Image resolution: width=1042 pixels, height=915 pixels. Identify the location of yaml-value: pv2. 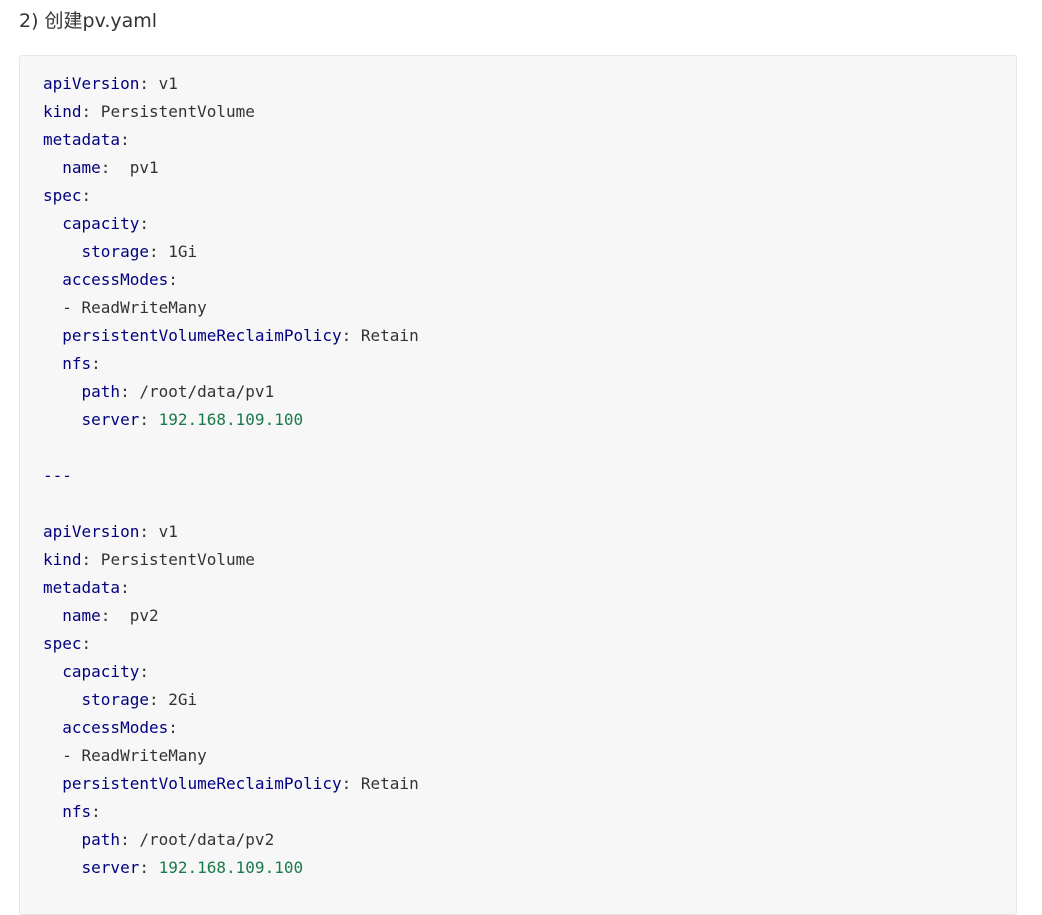
(134, 615).